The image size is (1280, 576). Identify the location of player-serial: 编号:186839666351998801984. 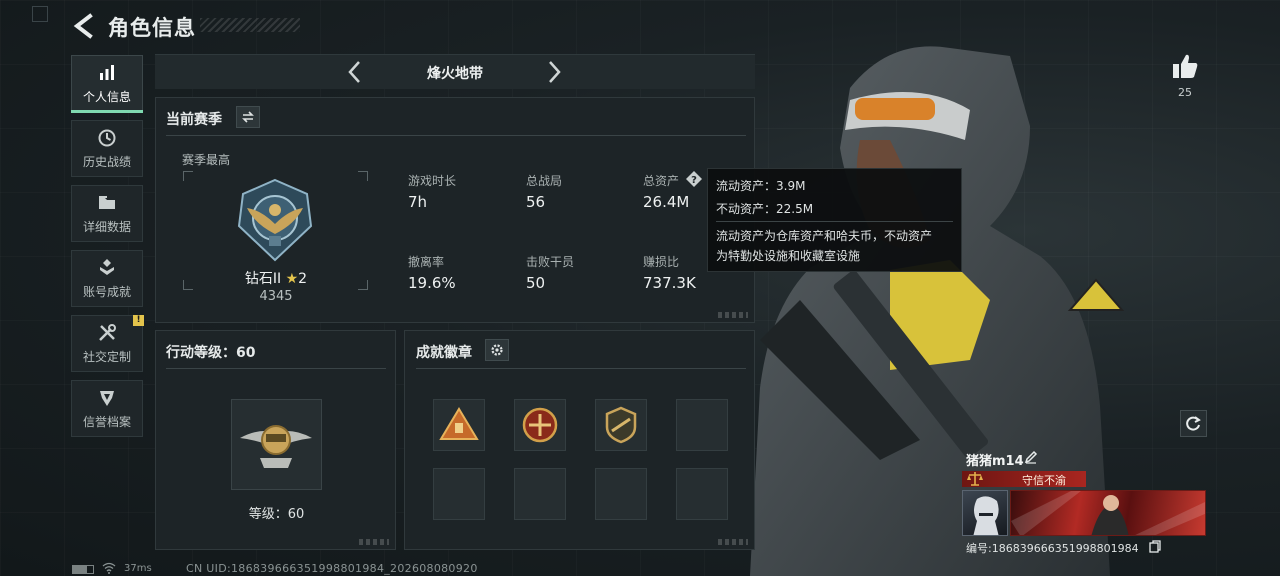
(1052, 548).